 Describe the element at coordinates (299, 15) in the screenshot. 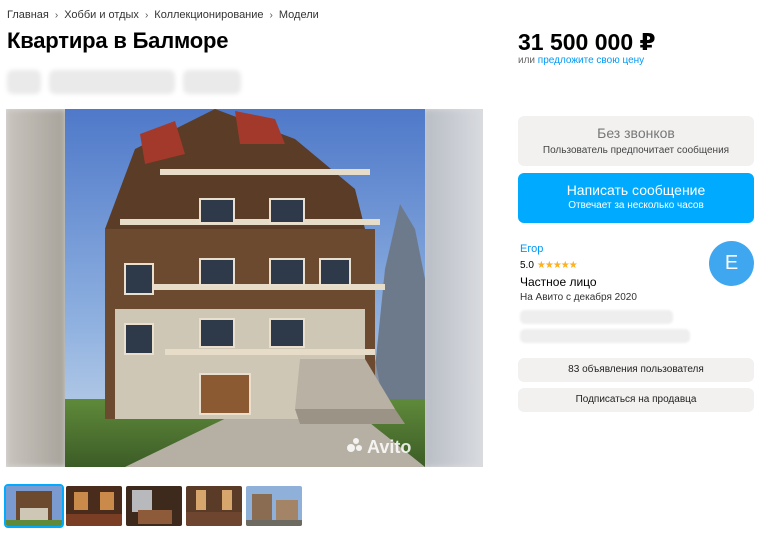

I see `breadcrumb-models: Модели` at that location.